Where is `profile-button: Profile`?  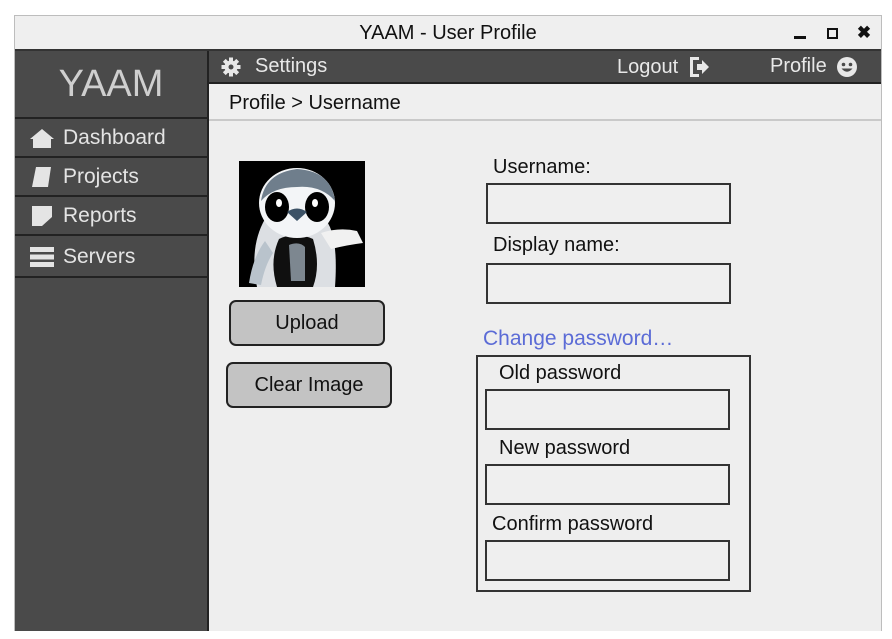 profile-button: Profile is located at coordinates (814, 66).